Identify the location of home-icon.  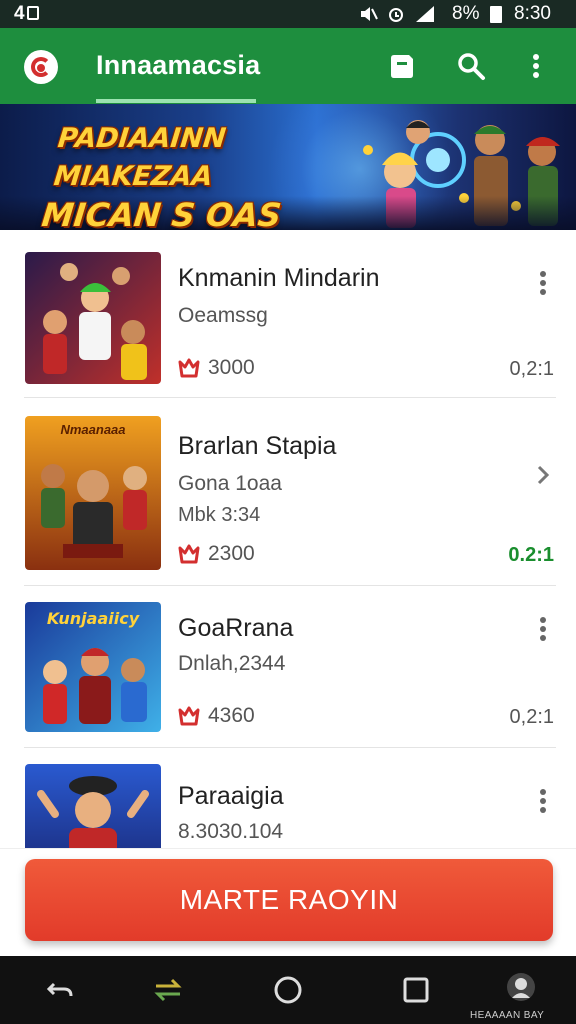
(288, 990).